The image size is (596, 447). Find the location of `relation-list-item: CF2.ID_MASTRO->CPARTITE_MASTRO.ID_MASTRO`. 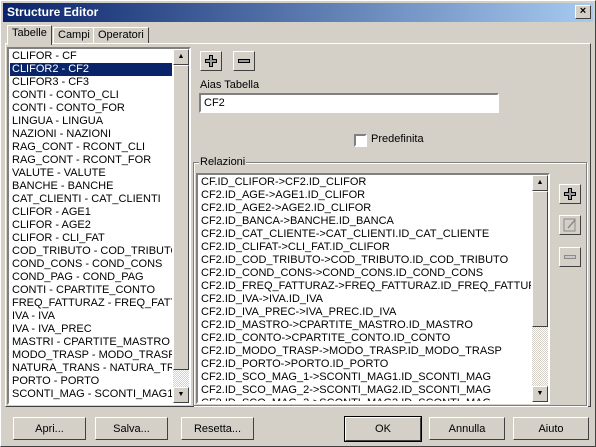

relation-list-item: CF2.ID_MASTRO->CPARTITE_MASTRO.ID_MASTRO is located at coordinates (365, 325).